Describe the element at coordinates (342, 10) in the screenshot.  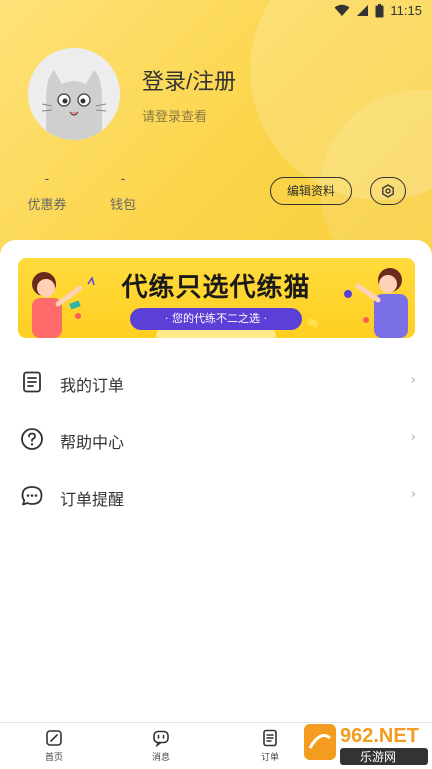
I see `wifi-icon` at that location.